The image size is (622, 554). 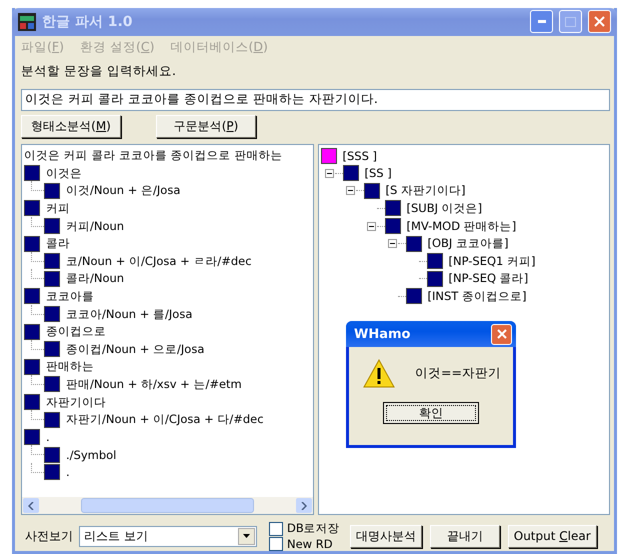 What do you see at coordinates (165, 420) in the screenshot?
I see `tree-node: 자판기/Noun + 이/CJosa + 다/#dec` at bounding box center [165, 420].